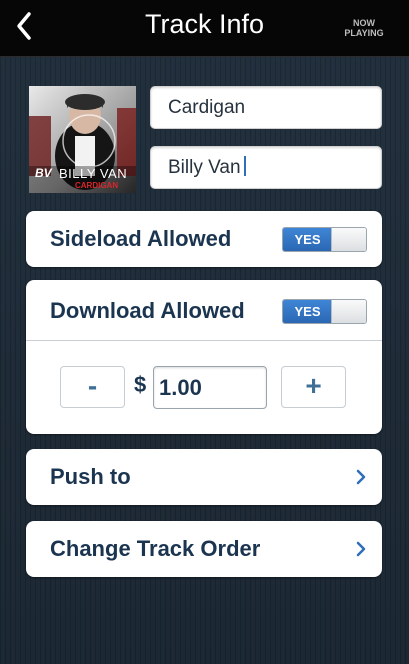  What do you see at coordinates (348, 239) in the screenshot?
I see `sideload-toggle-knob` at bounding box center [348, 239].